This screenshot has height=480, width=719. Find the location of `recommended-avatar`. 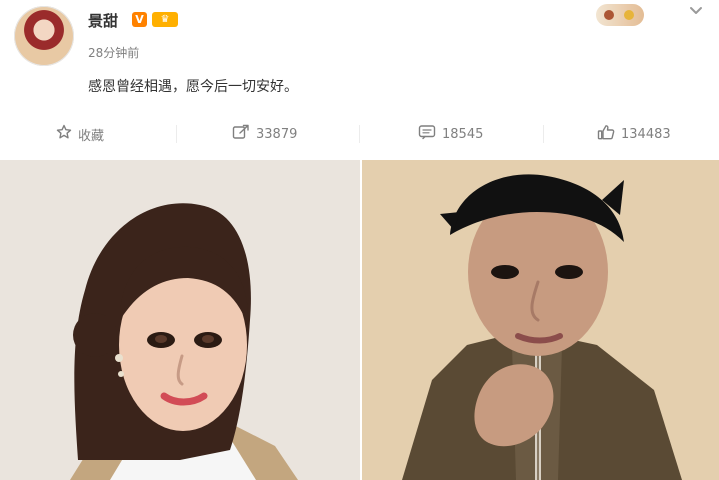

recommended-avatar is located at coordinates (620, 15).